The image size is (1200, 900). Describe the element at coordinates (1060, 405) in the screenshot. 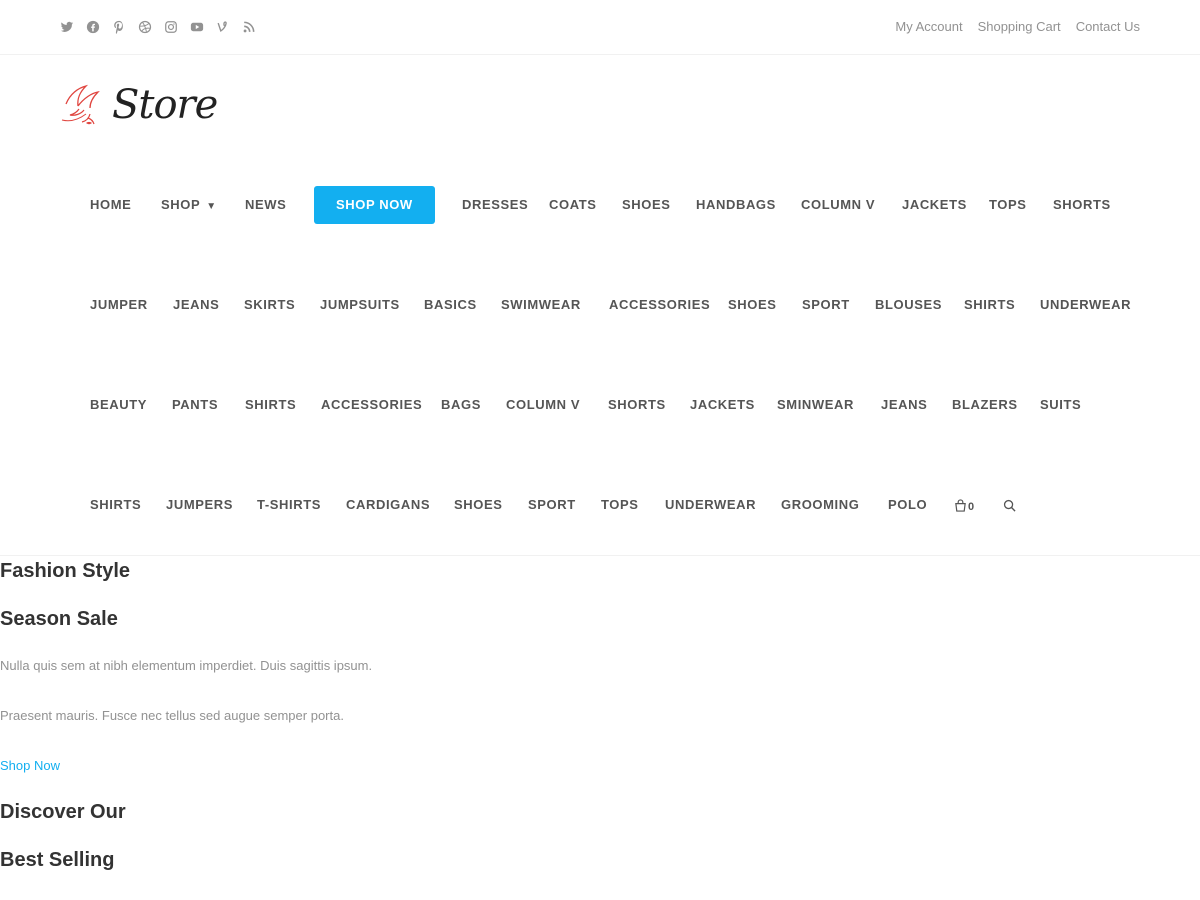

I see `nav-item-suits: SUITS` at that location.